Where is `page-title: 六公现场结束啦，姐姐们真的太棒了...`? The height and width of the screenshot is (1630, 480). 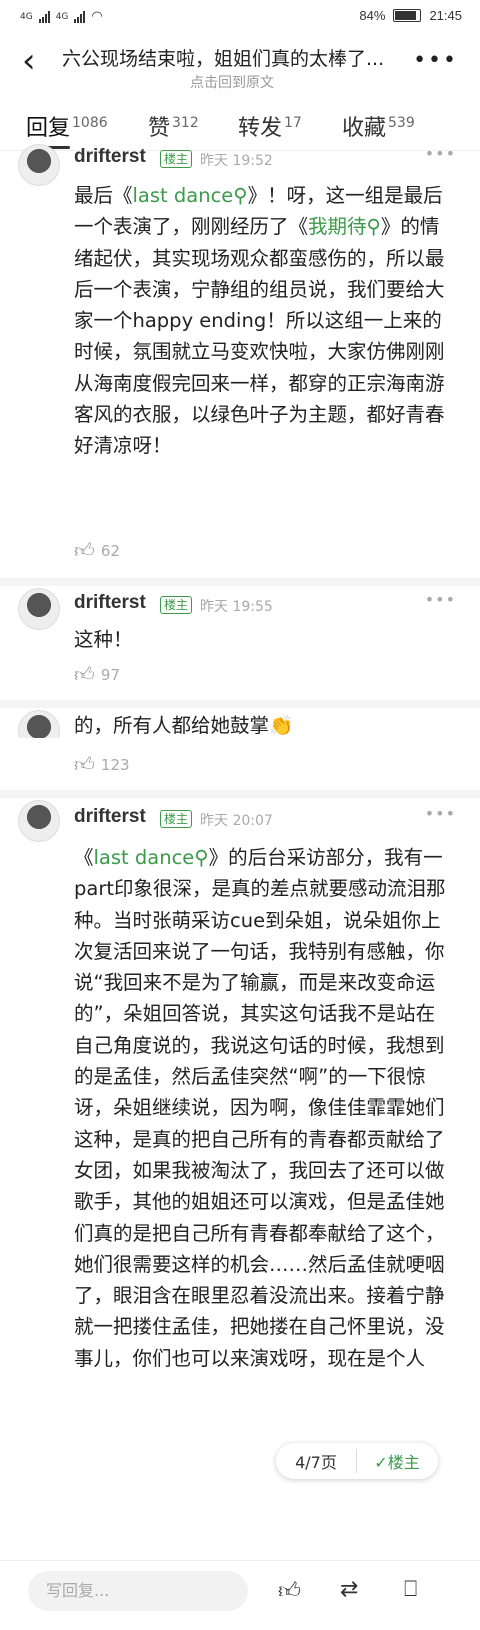 page-title: 六公现场结束啦，姐姐们真的太棒了... is located at coordinates (223, 59).